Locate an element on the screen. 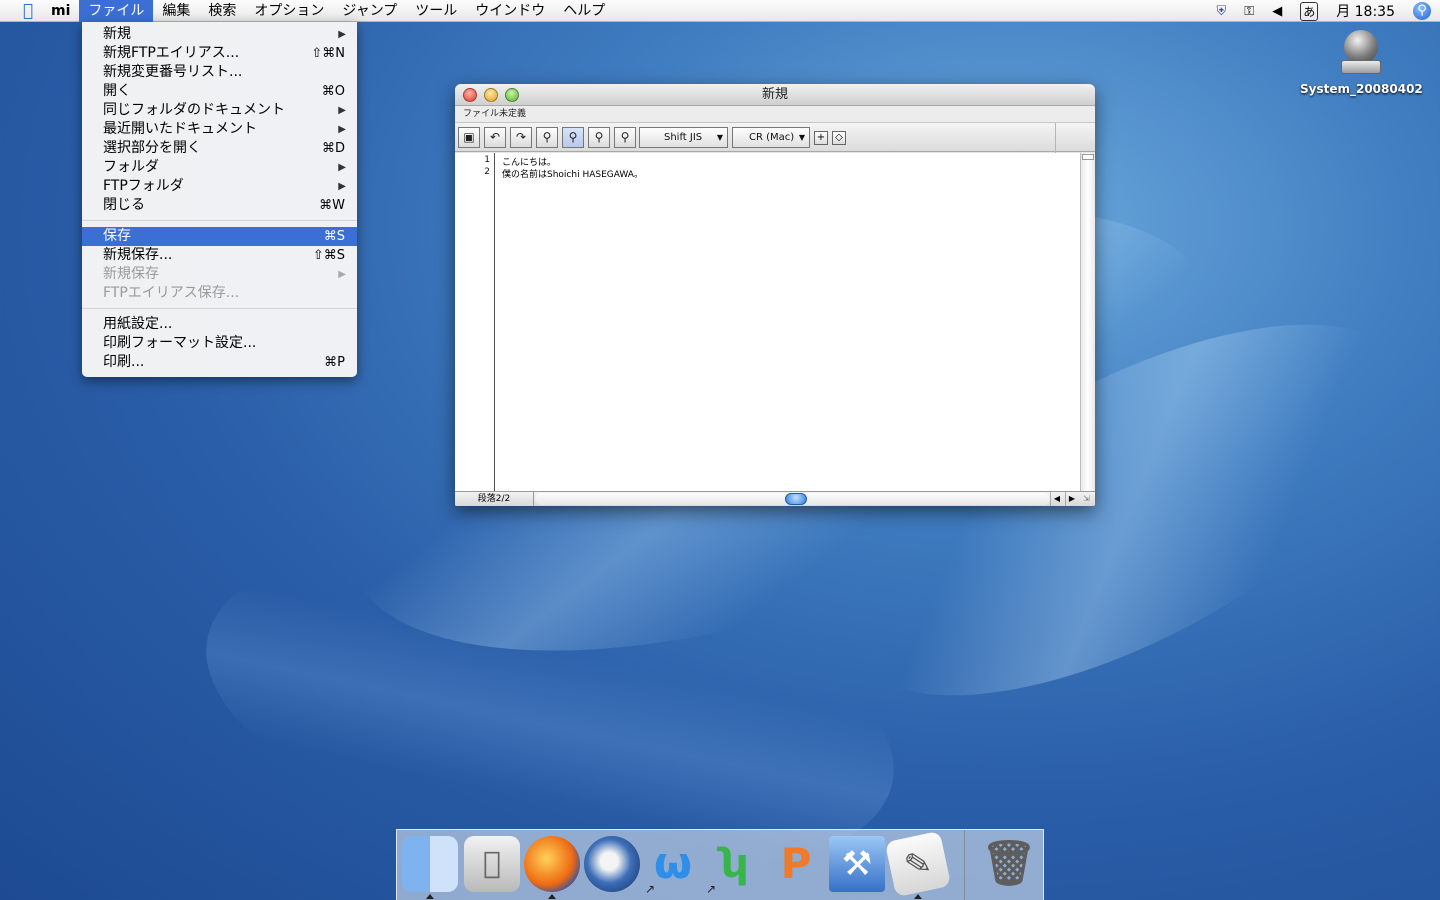 This screenshot has height=900, width=1440. menu-item-folder: フォルダ ▶ is located at coordinates (219, 167).